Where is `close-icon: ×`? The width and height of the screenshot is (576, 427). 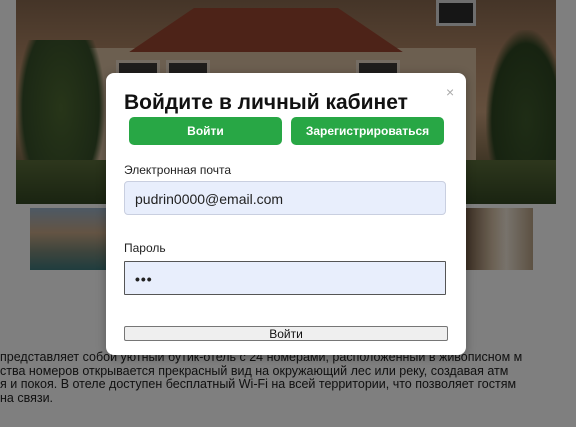 close-icon: × is located at coordinates (450, 92).